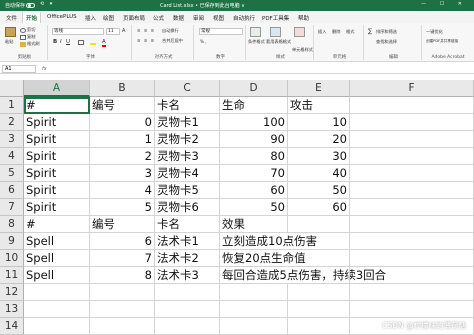 This screenshot has height=335, width=474. Describe the element at coordinates (57, 292) in the screenshot. I see `cell-a12` at that location.